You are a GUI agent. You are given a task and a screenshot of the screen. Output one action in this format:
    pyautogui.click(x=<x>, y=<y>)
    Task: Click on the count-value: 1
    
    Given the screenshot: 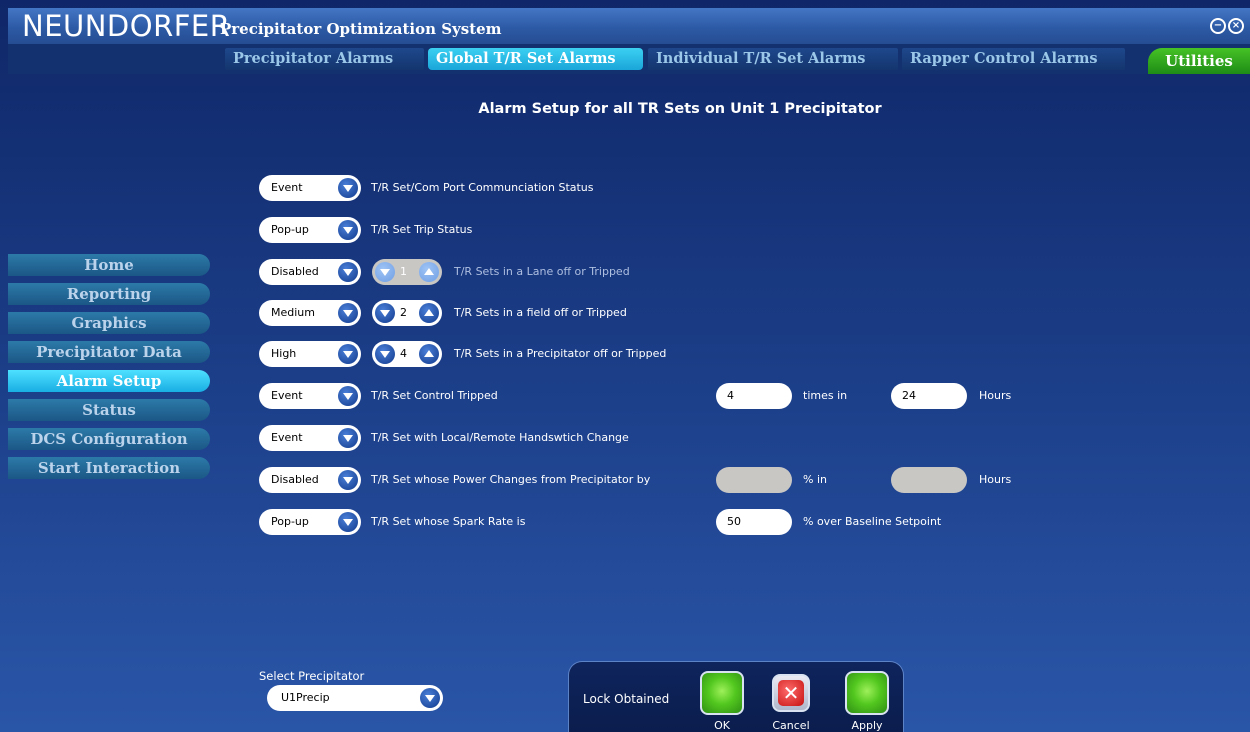 What is the action you would take?
    pyautogui.click(x=403, y=271)
    